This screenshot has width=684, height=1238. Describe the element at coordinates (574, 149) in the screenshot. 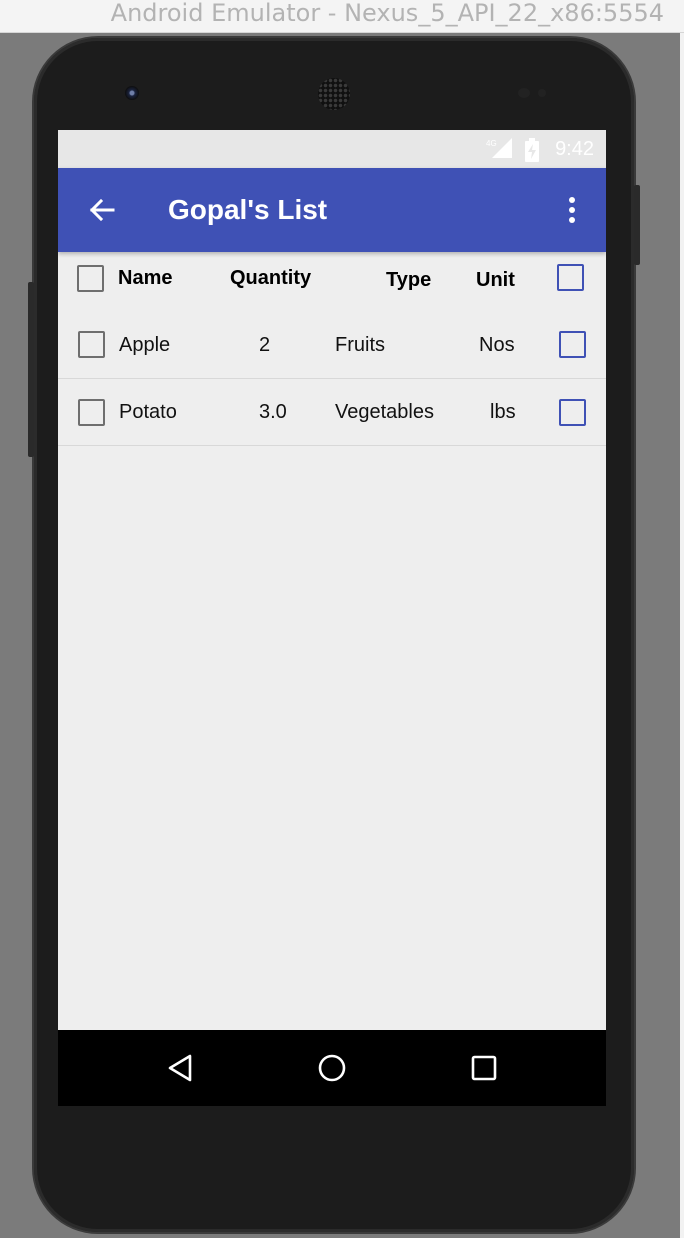

I see `status-time: 9:42` at that location.